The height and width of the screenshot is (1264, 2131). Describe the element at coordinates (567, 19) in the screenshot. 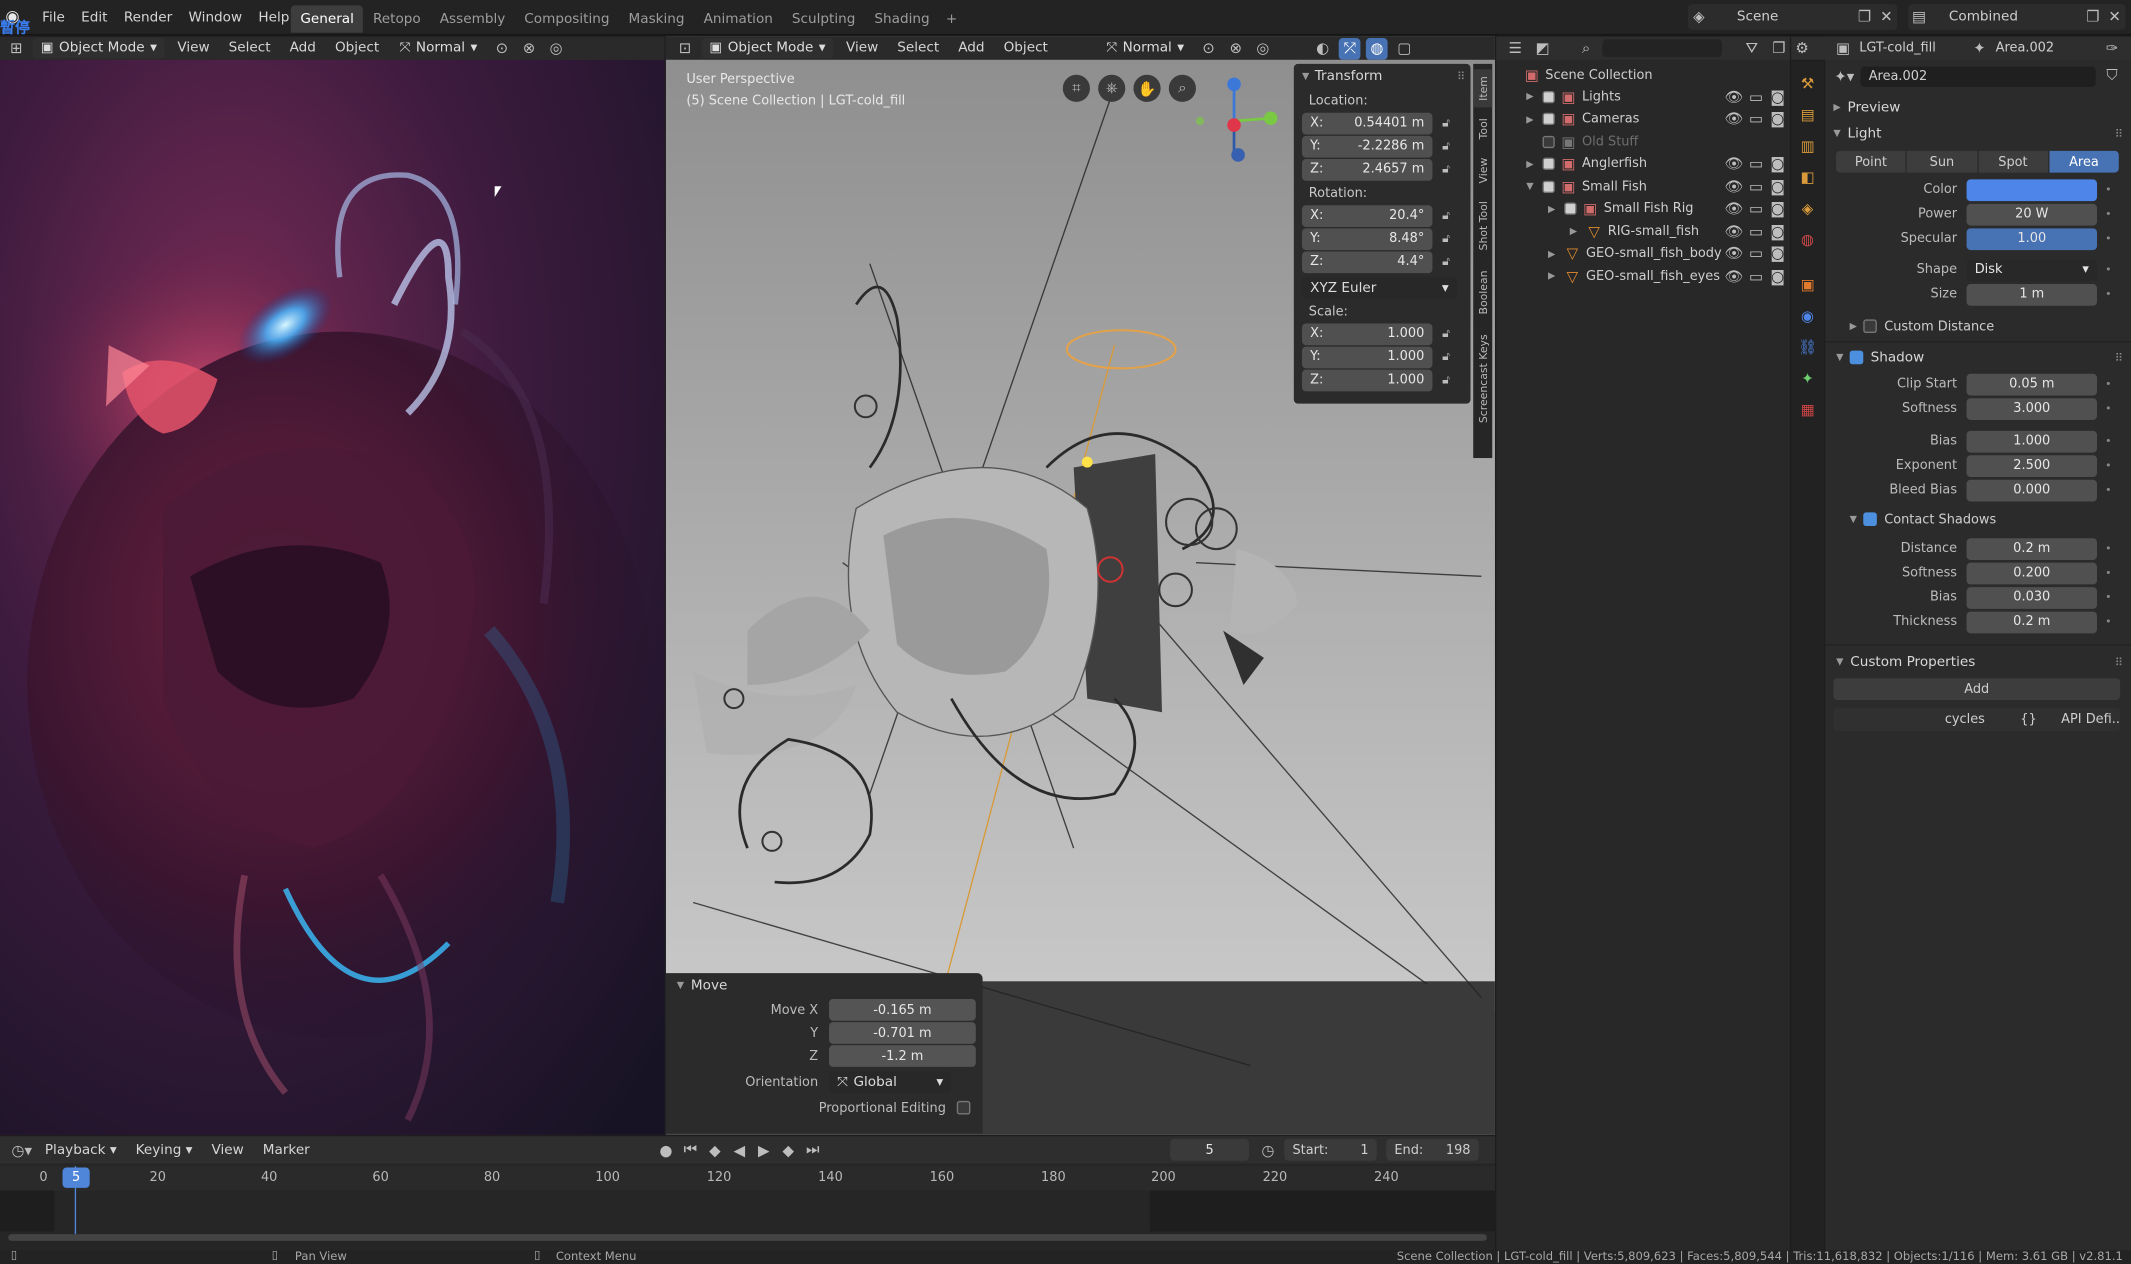

I see `workspace-tab-compositing: Compositing` at that location.